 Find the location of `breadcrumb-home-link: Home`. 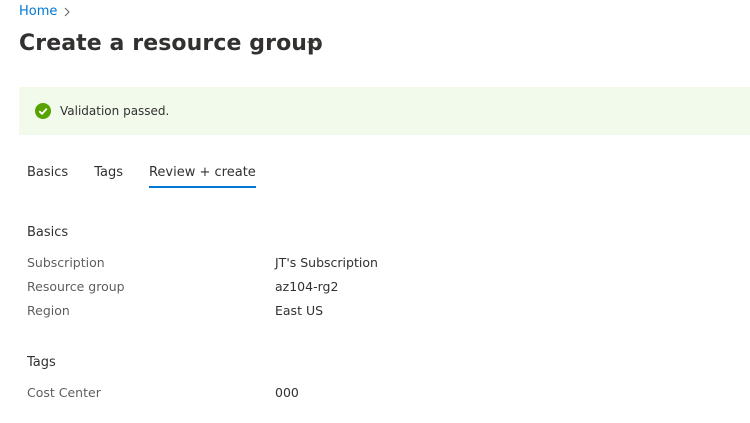

breadcrumb-home-link: Home is located at coordinates (38, 11).